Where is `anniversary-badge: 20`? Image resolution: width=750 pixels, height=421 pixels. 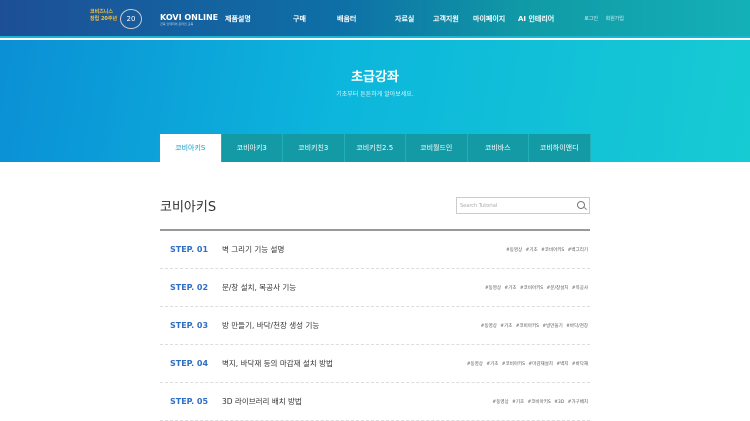
anniversary-badge: 20 is located at coordinates (131, 19).